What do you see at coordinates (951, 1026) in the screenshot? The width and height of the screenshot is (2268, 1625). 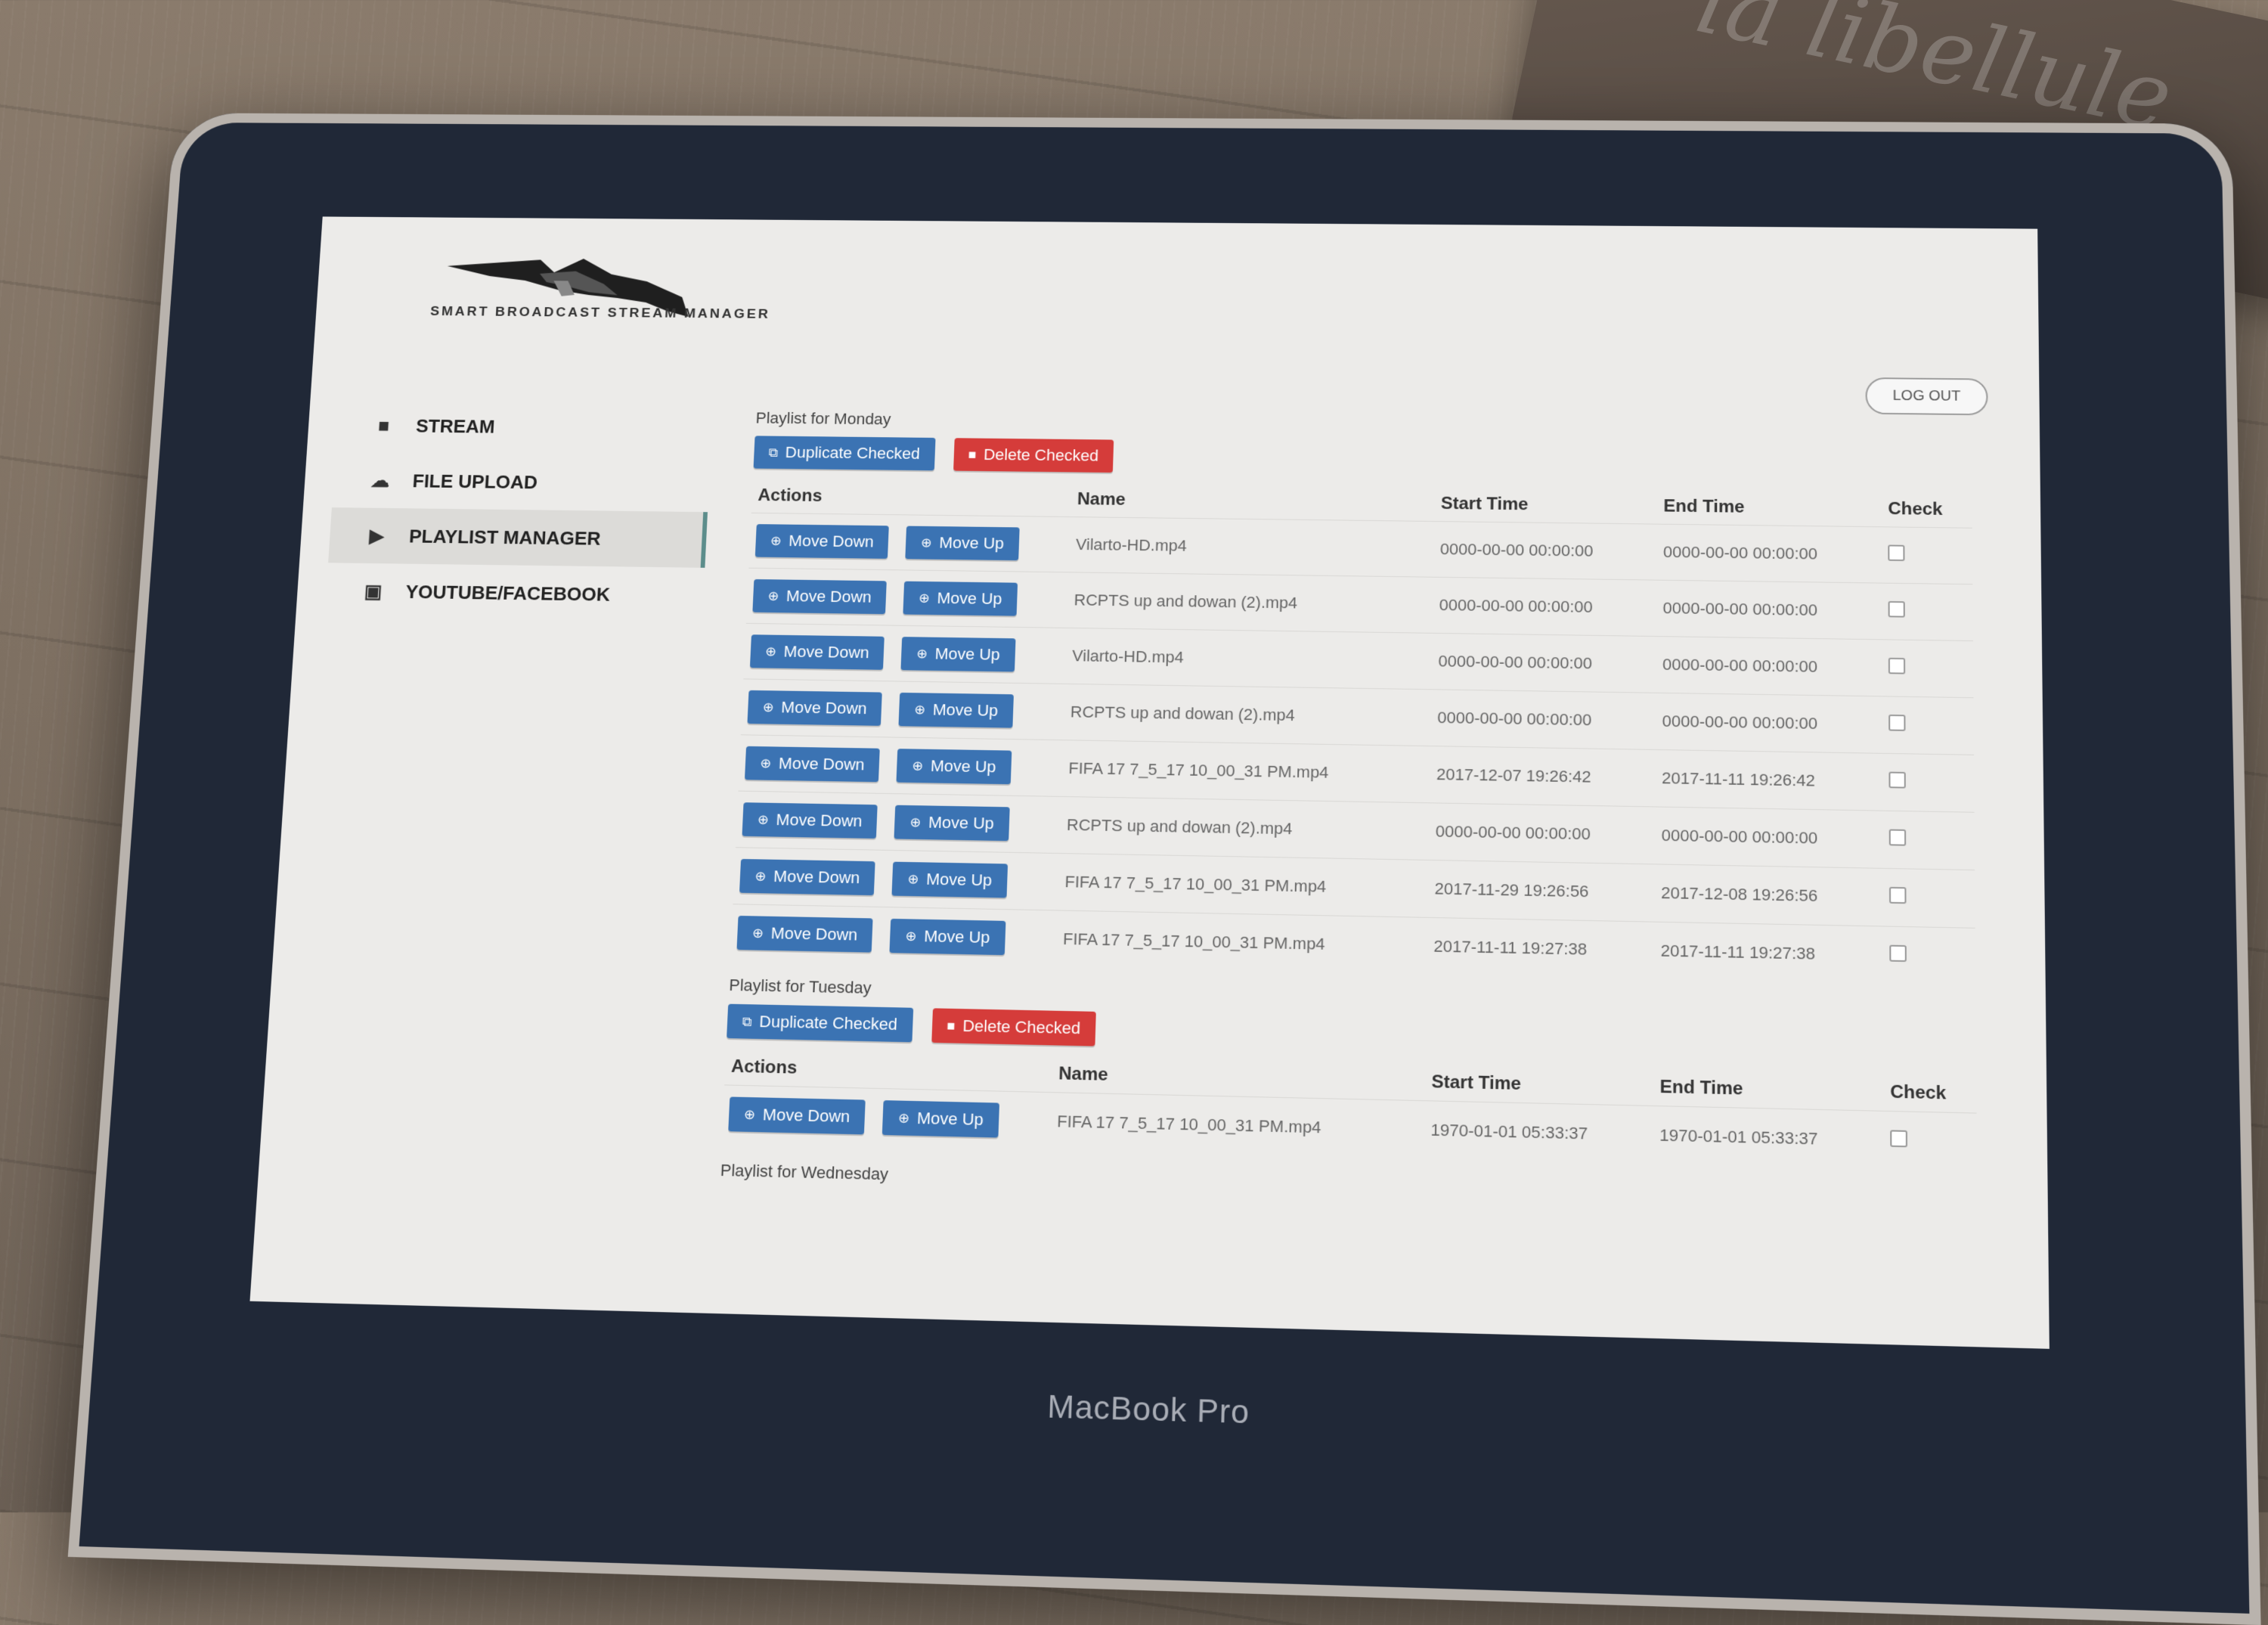 I see `trash-icon: ■` at bounding box center [951, 1026].